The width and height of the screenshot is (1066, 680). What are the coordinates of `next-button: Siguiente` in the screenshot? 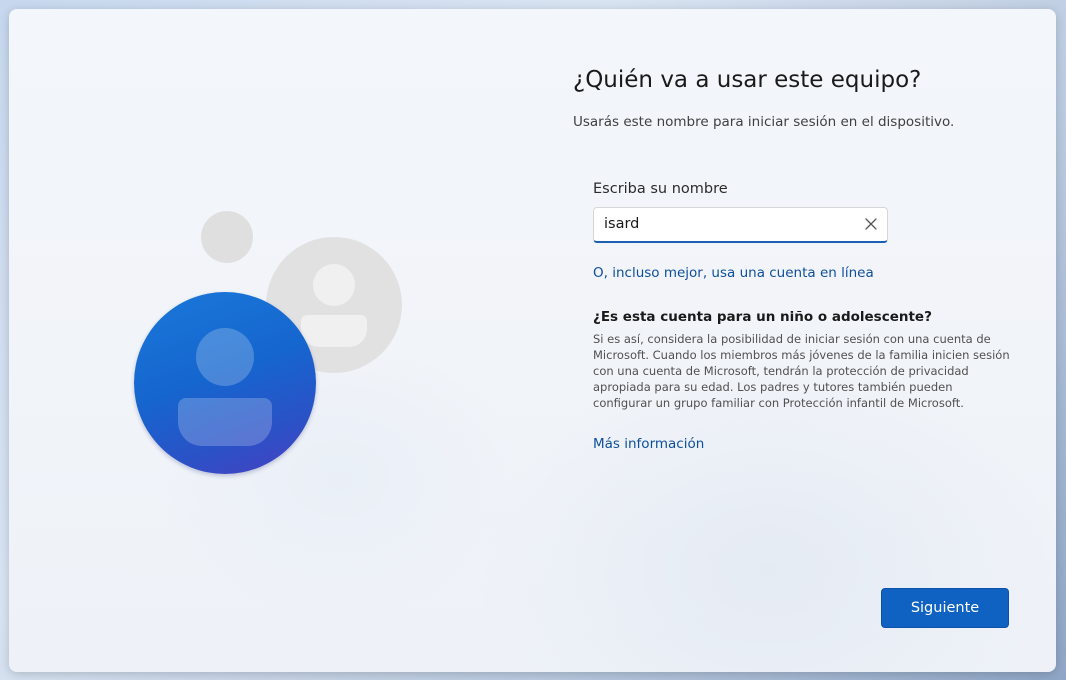 It's located at (945, 608).